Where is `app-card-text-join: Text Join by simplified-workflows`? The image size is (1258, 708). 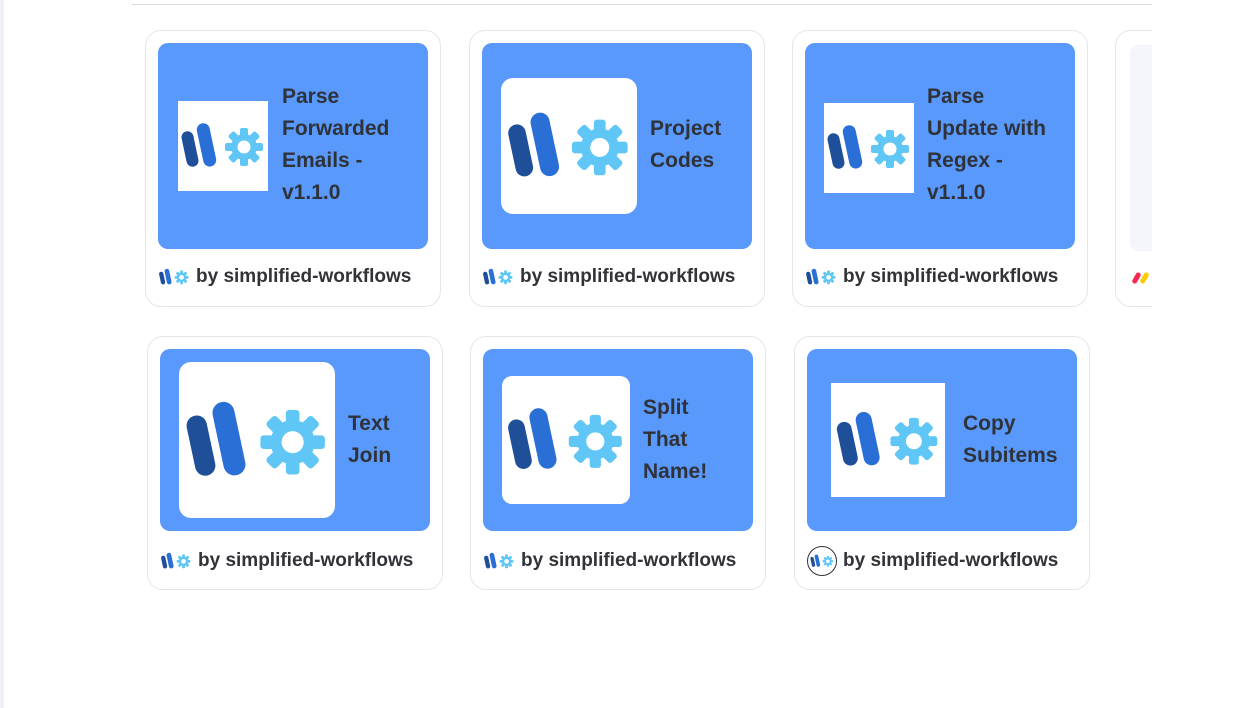 app-card-text-join: Text Join by simplified-workflows is located at coordinates (295, 463).